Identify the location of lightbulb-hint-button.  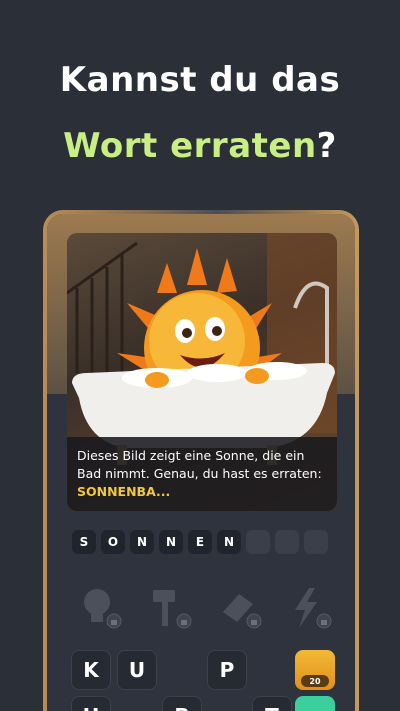
(102, 609).